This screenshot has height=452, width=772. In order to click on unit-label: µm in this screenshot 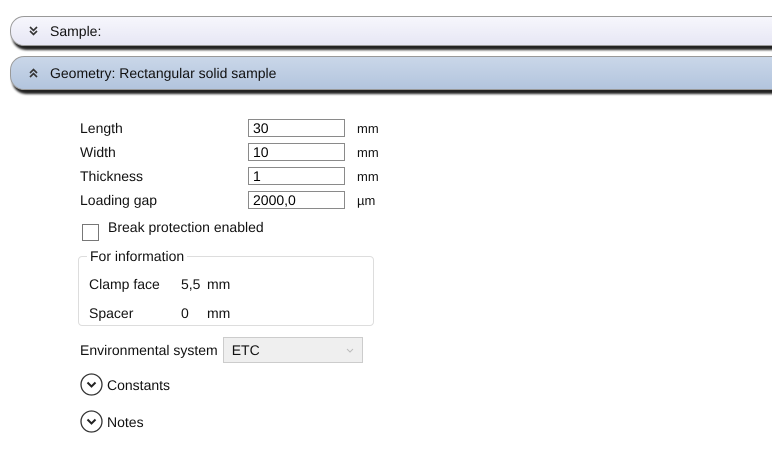, I will do `click(366, 200)`.